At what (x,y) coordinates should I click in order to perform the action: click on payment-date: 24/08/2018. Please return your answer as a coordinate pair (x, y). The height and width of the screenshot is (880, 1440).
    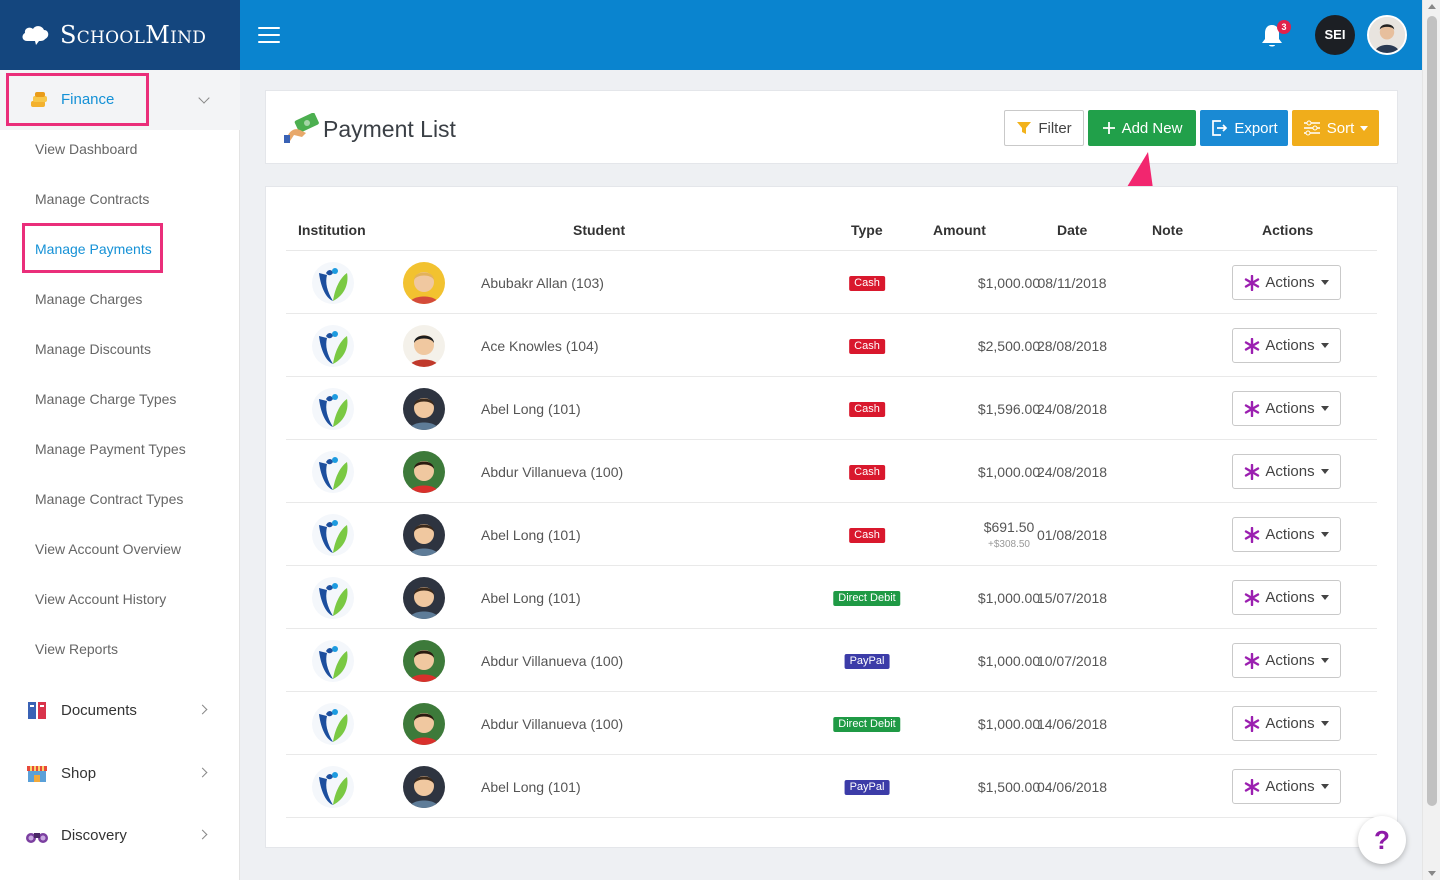
    Looking at the image, I should click on (1072, 472).